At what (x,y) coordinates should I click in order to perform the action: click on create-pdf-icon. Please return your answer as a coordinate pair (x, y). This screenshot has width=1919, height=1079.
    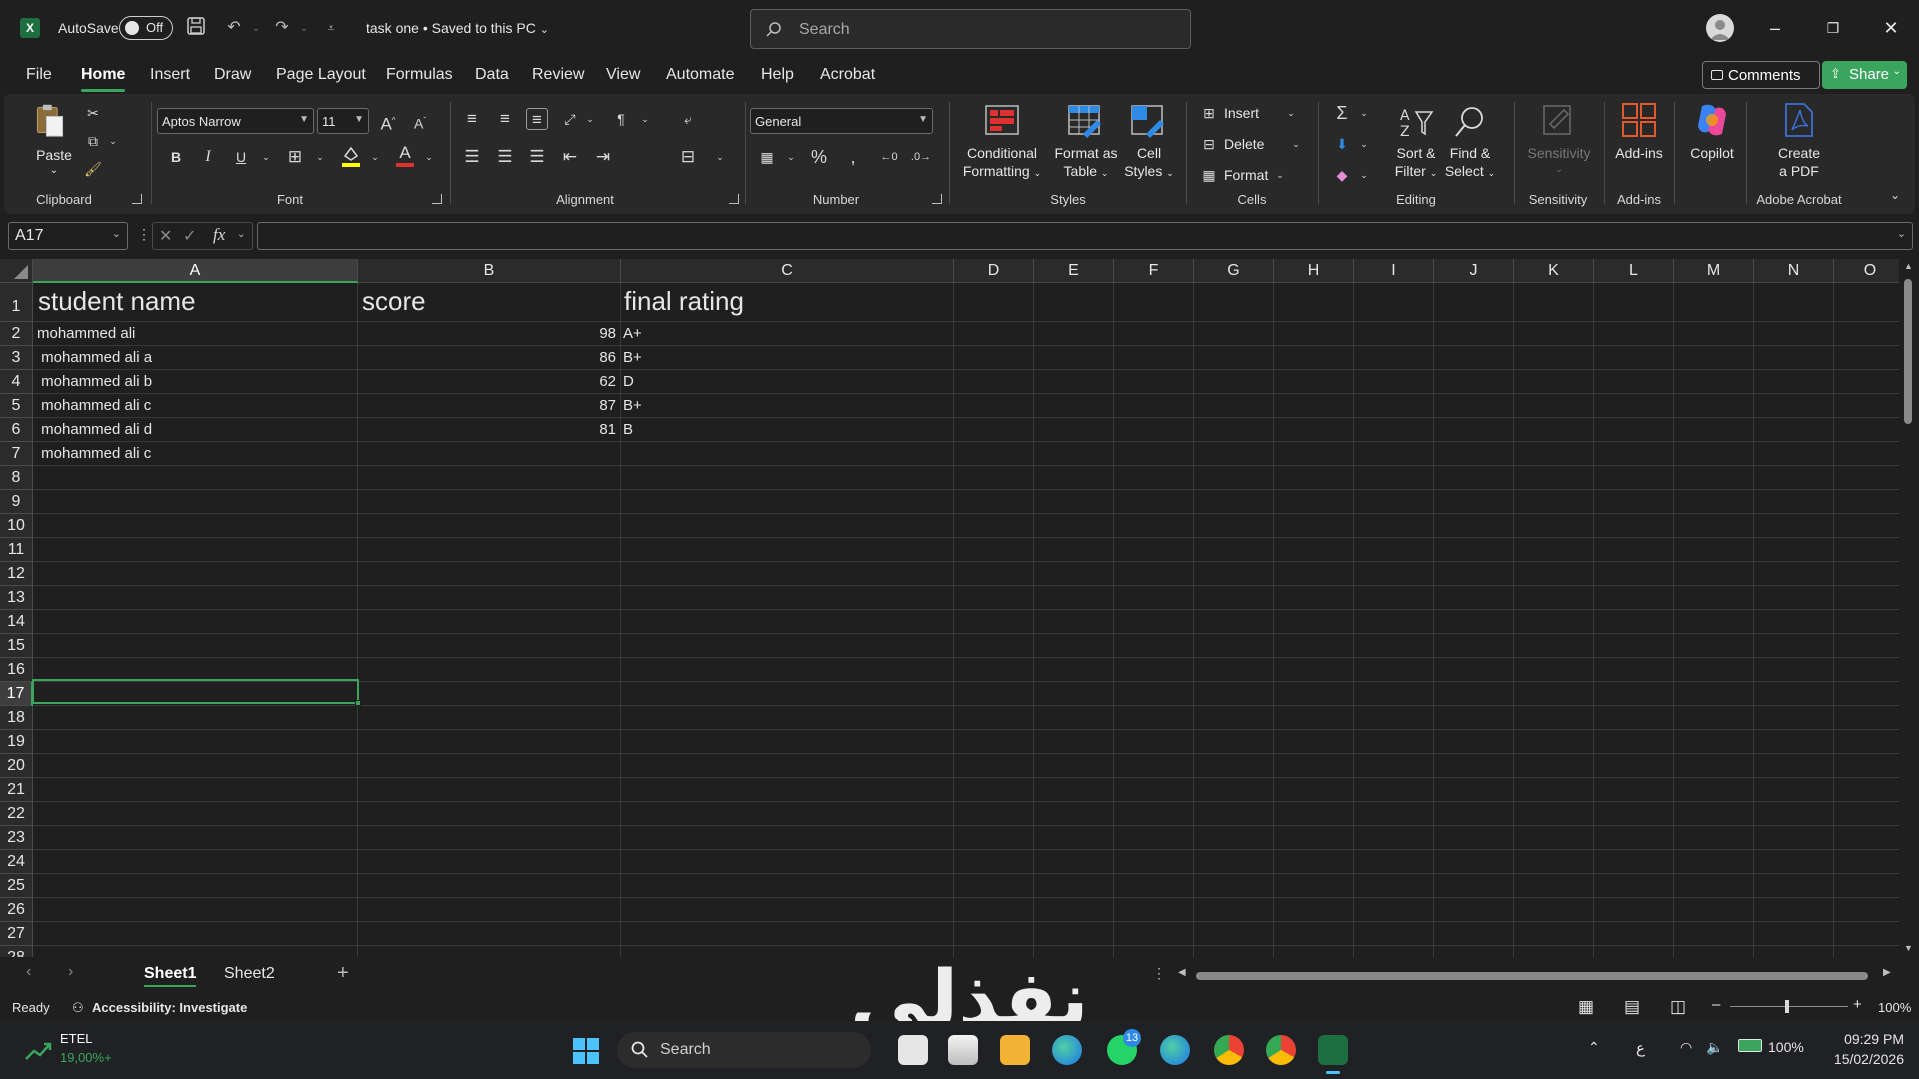
    Looking at the image, I should click on (1798, 120).